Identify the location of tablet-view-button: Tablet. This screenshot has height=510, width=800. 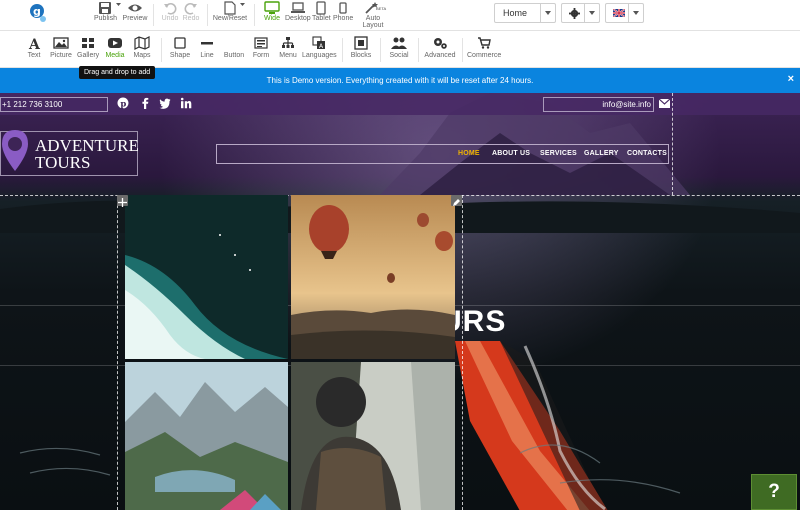
(321, 15).